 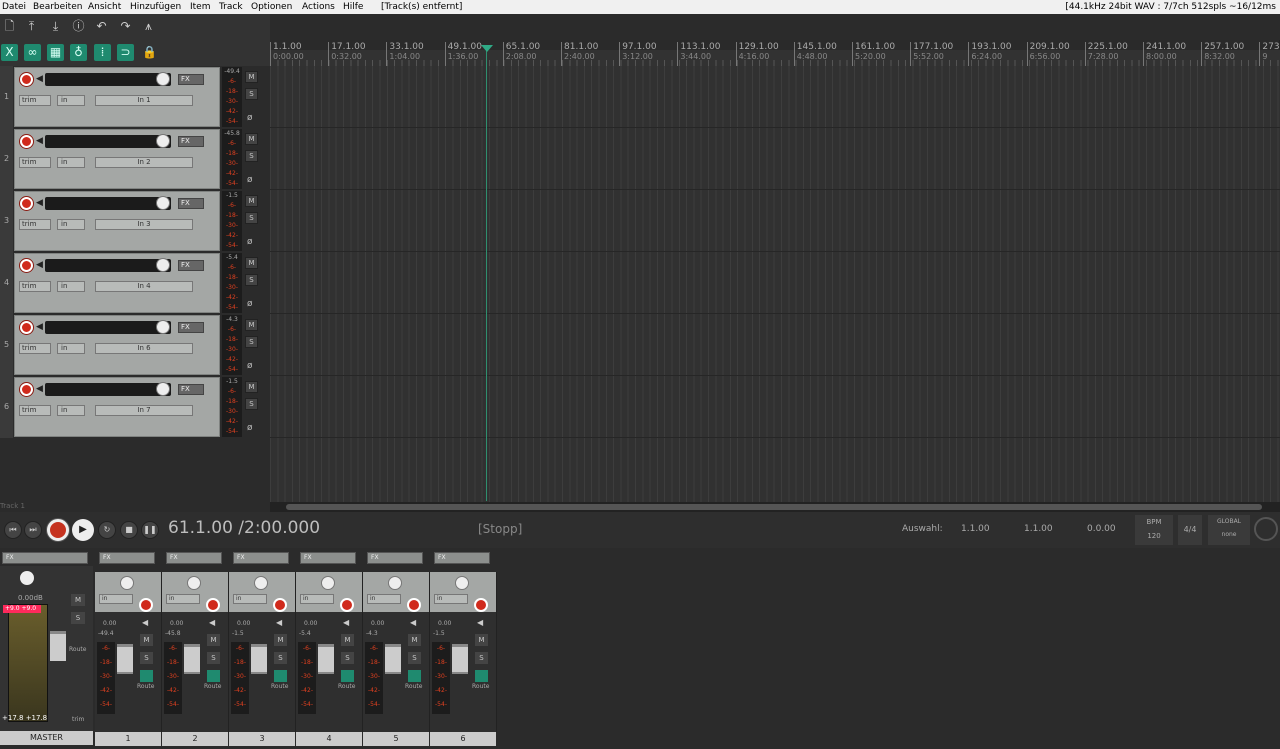 What do you see at coordinates (55, 26) in the screenshot?
I see `save-as-icon: ⤓` at bounding box center [55, 26].